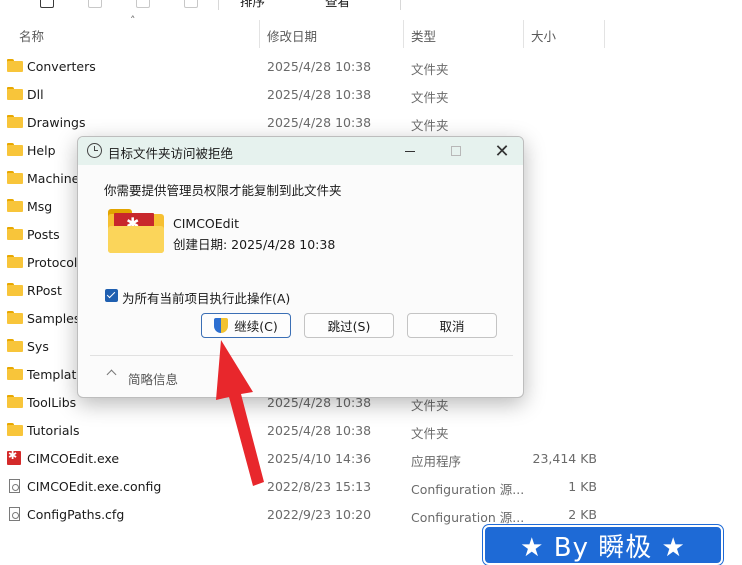 Image resolution: width=742 pixels, height=565 pixels. What do you see at coordinates (73, 458) in the screenshot?
I see `file-name: CIMCOEdit.exe` at bounding box center [73, 458].